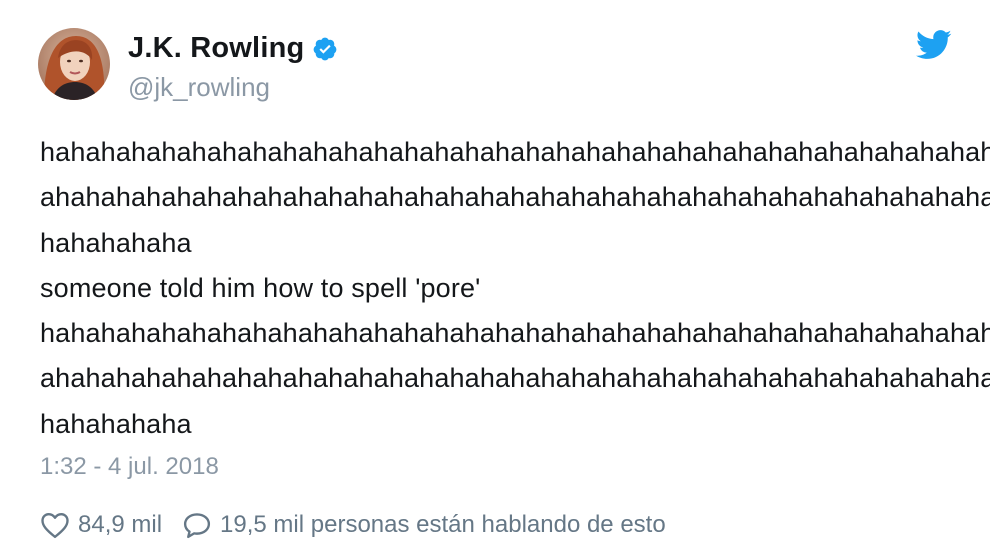 This screenshot has height=556, width=990. I want to click on heart-icon, so click(55, 525).